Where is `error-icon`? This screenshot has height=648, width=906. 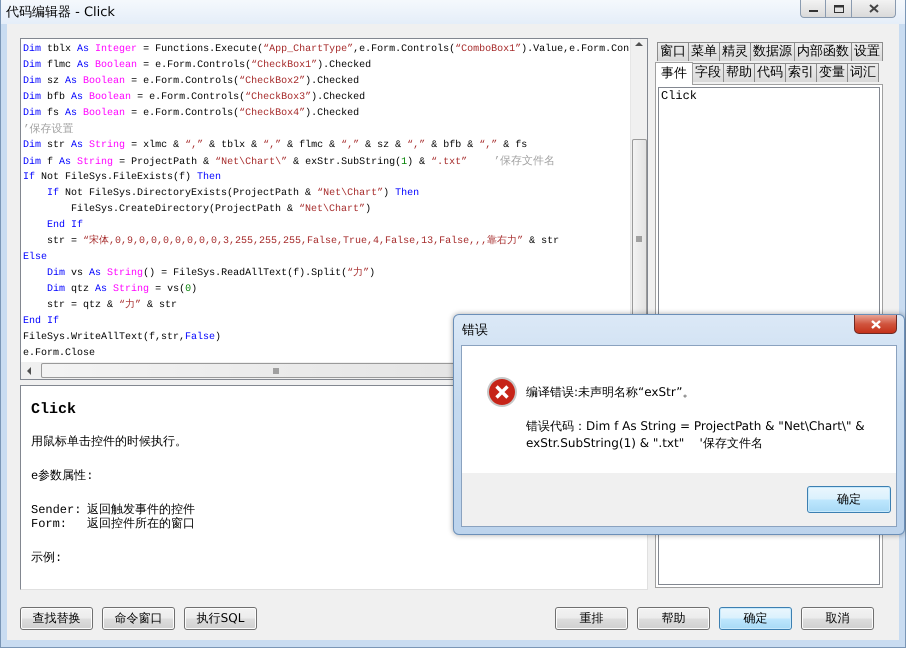
error-icon is located at coordinates (502, 392).